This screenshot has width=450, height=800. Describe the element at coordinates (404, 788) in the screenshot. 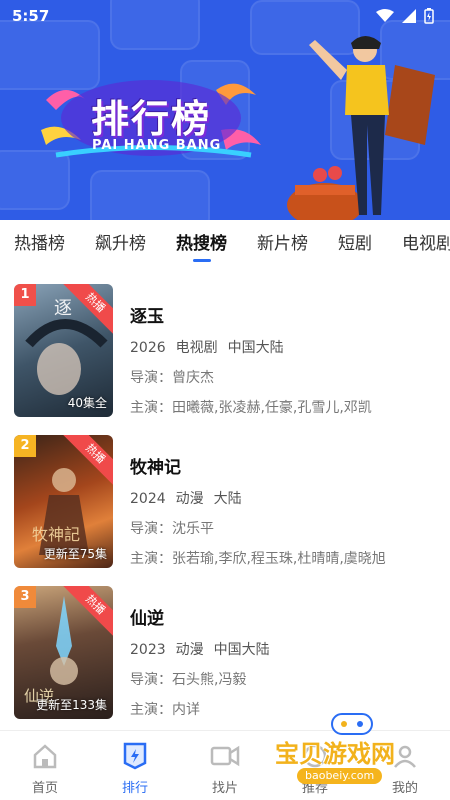

I see `nav-label: 我的` at that location.